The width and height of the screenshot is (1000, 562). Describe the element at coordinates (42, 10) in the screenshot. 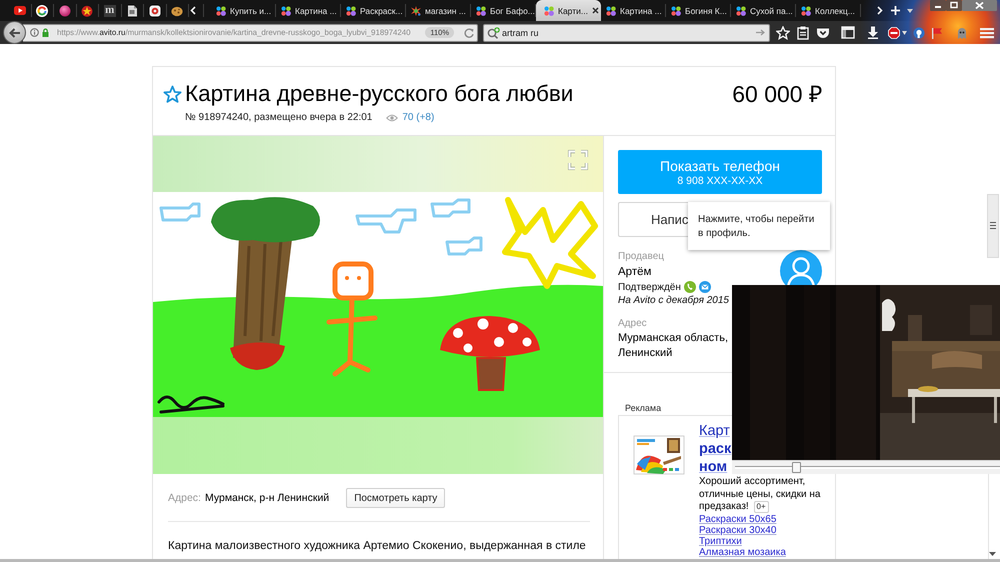

I see `ring-icon` at that location.